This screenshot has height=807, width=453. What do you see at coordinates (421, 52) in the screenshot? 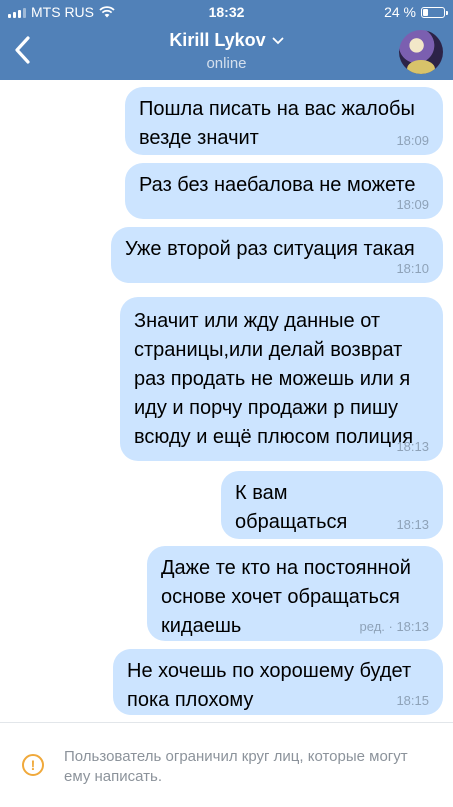
I see `avatar` at bounding box center [421, 52].